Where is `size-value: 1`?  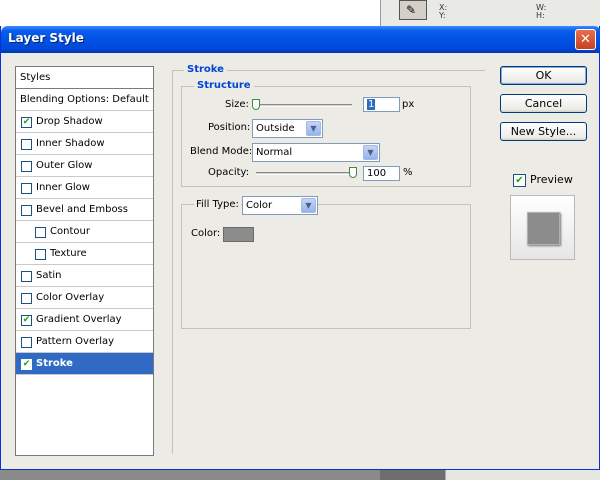 size-value: 1 is located at coordinates (371, 104).